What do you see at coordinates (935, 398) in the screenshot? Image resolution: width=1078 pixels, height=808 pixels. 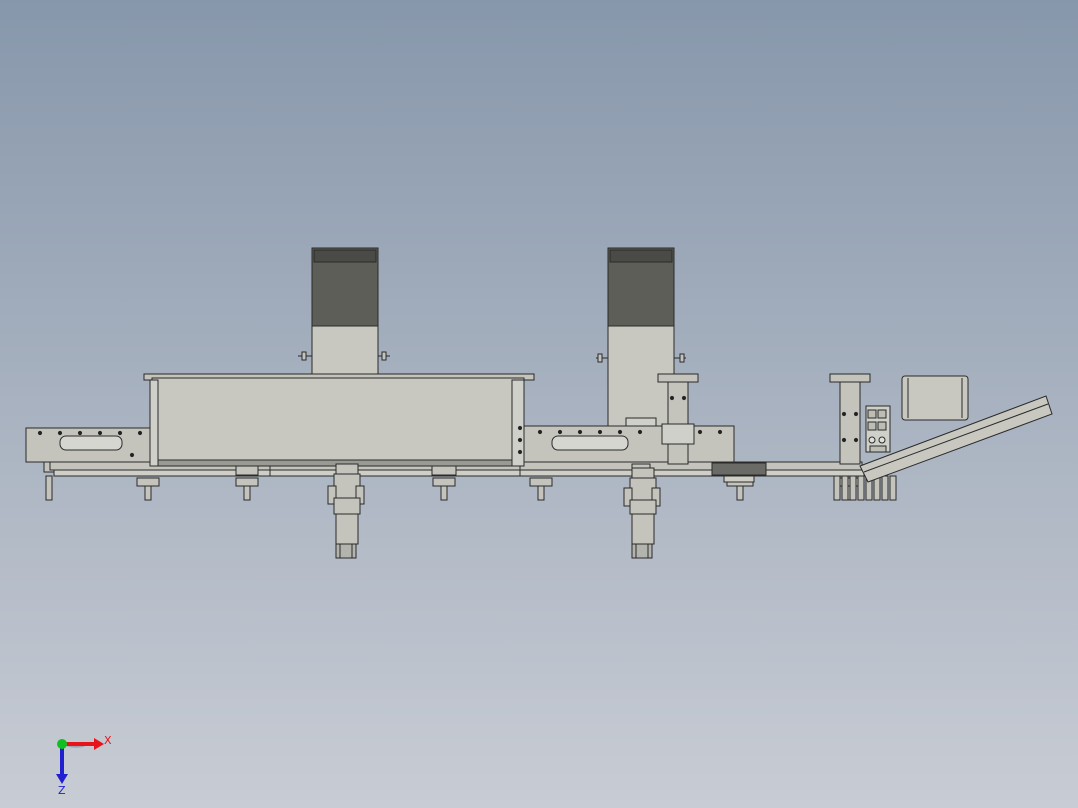 I see `hopper-box` at bounding box center [935, 398].